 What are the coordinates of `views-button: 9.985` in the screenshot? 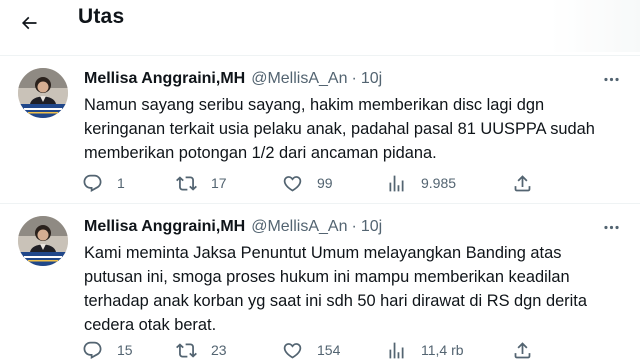 It's located at (421, 183).